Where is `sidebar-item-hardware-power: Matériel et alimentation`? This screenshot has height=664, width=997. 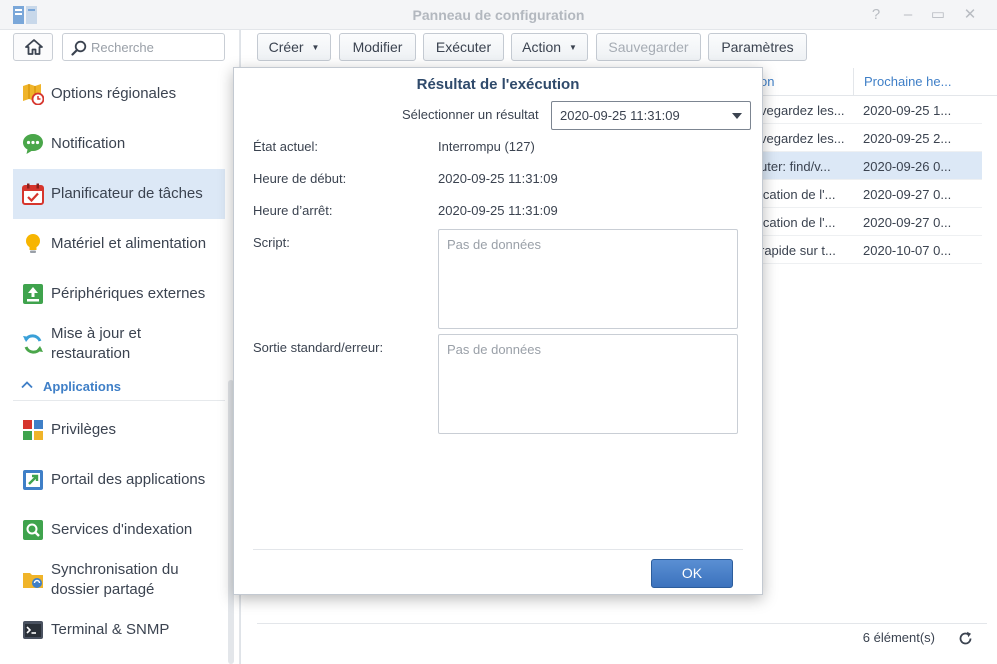 sidebar-item-hardware-power: Matériel et alimentation is located at coordinates (119, 244).